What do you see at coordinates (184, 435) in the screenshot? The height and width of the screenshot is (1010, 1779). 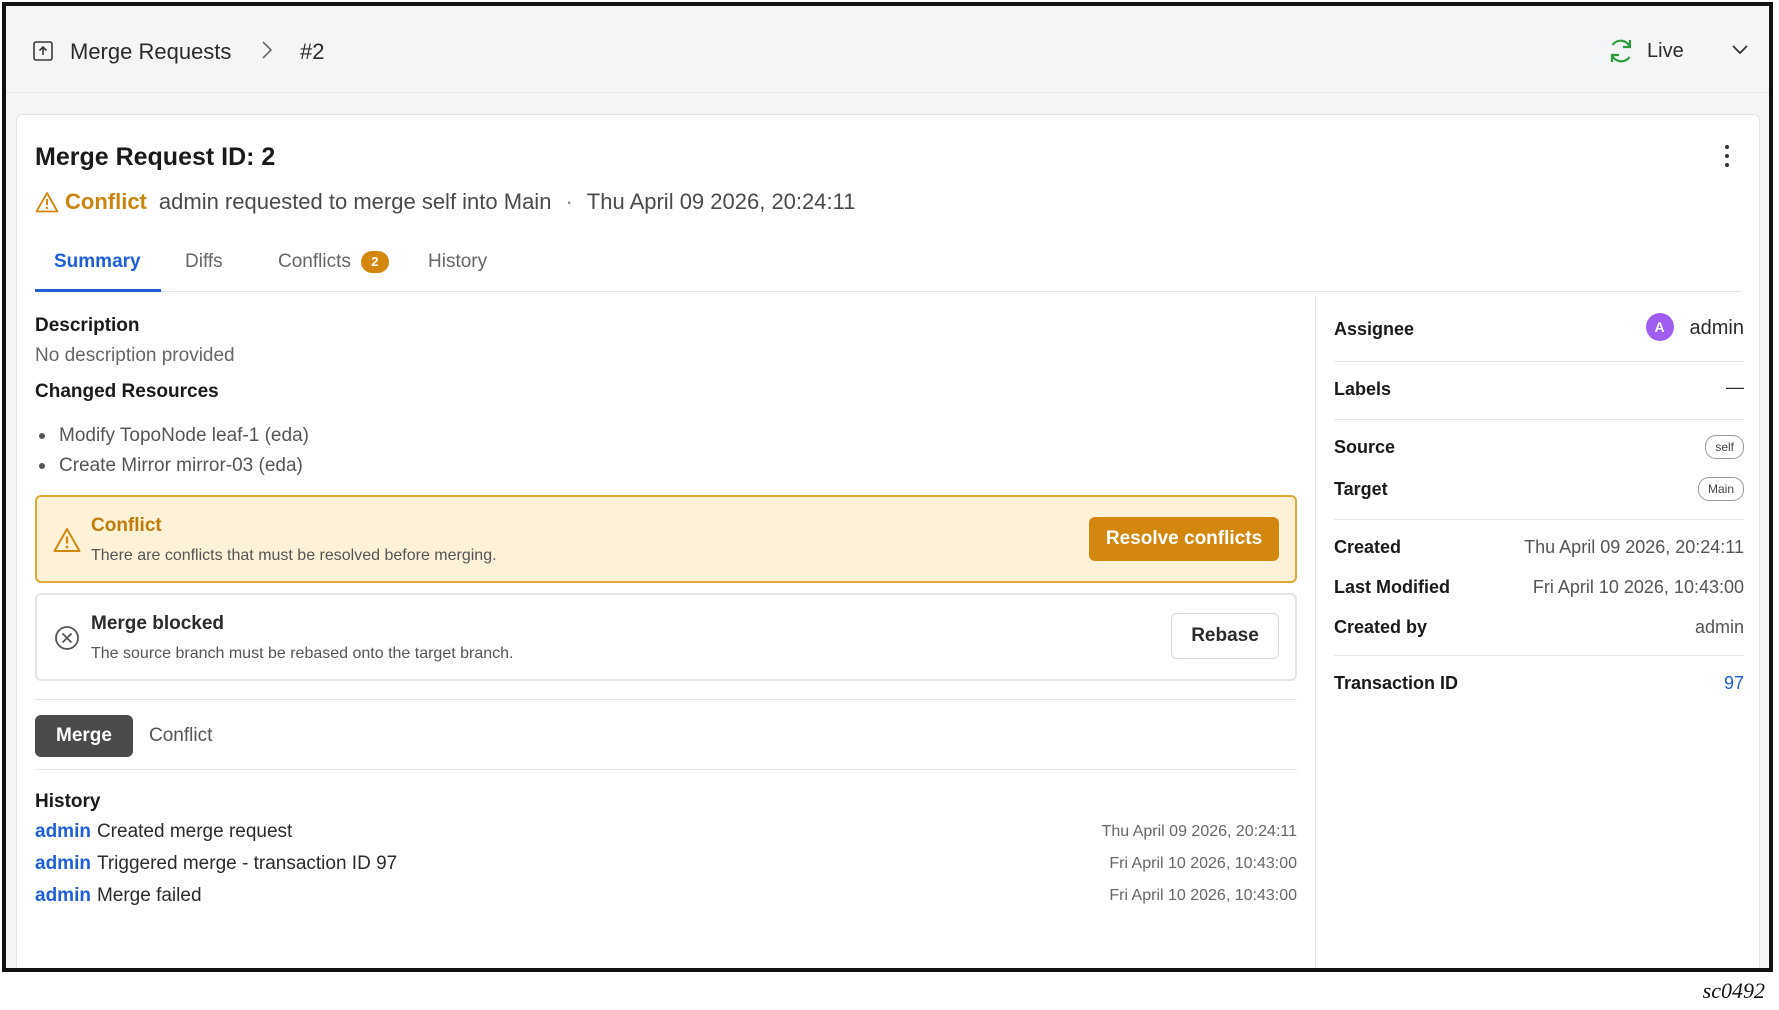 I see `resource-label: Modify TopoNode leaf-1 (eda)` at bounding box center [184, 435].